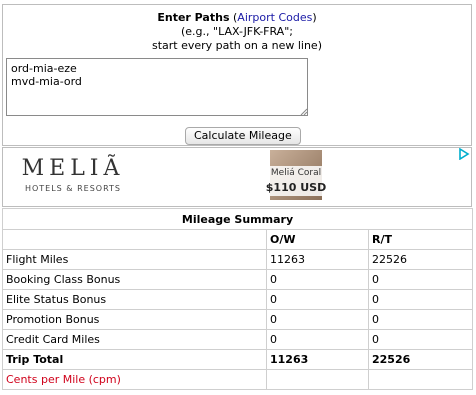 This screenshot has width=476, height=395. I want to click on column-header-row: O/W R/T, so click(238, 239).